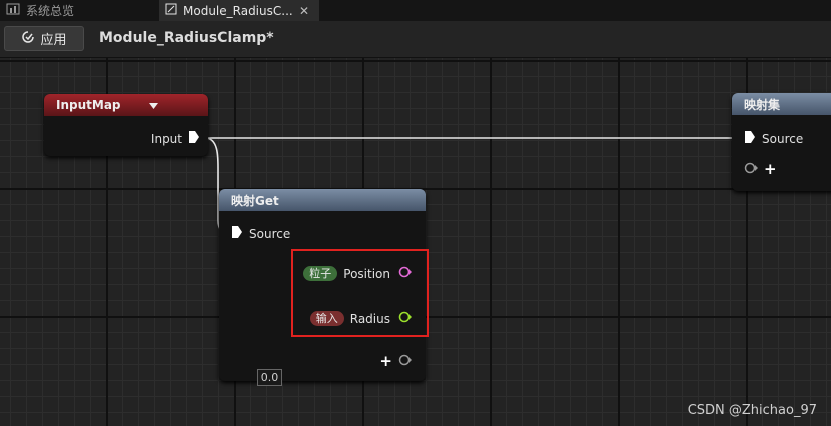  What do you see at coordinates (28, 39) in the screenshot?
I see `apply-icon` at bounding box center [28, 39].